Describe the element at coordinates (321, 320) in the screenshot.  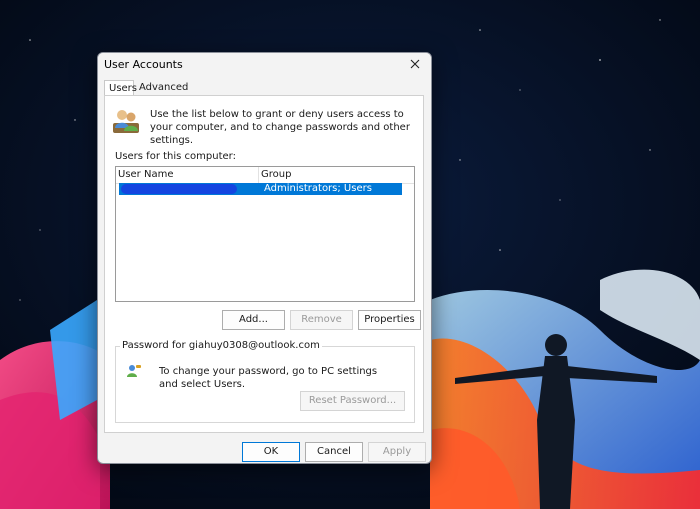
I see `remove-button: Remove` at that location.